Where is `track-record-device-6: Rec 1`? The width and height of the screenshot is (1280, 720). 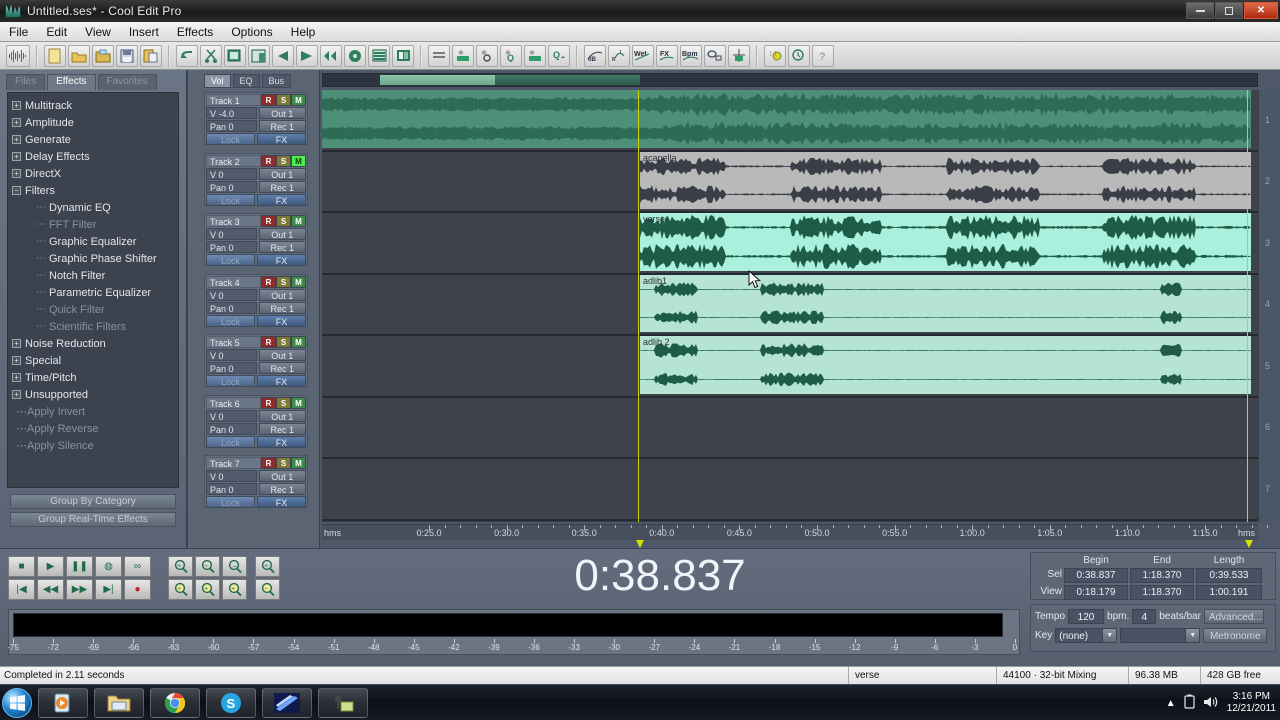 track-record-device-6: Rec 1 is located at coordinates (282, 428).